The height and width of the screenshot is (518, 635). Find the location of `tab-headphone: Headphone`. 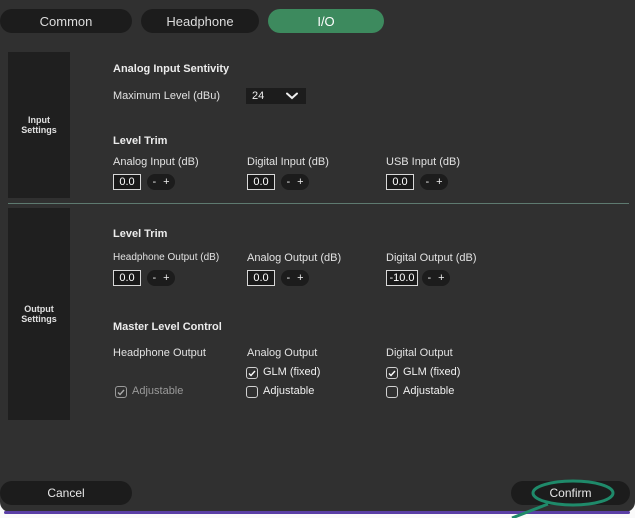

tab-headphone: Headphone is located at coordinates (200, 21).